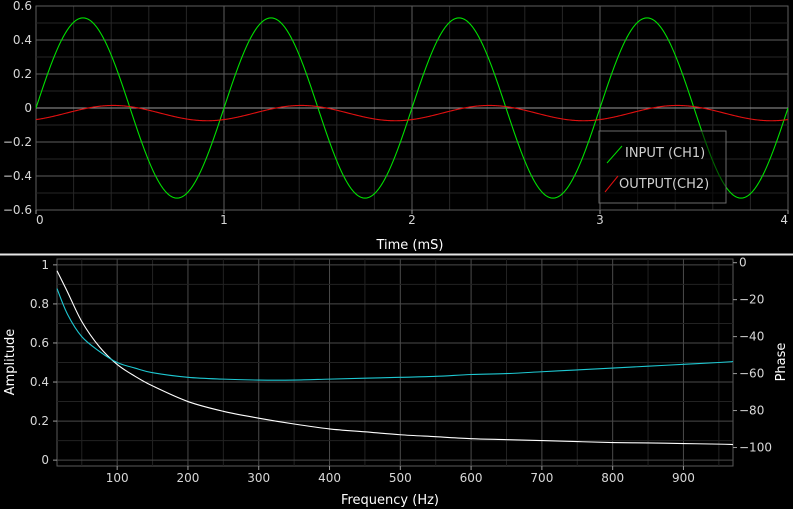 Image resolution: width=793 pixels, height=509 pixels. I want to click on phase-tick-label: −80, so click(751, 411).